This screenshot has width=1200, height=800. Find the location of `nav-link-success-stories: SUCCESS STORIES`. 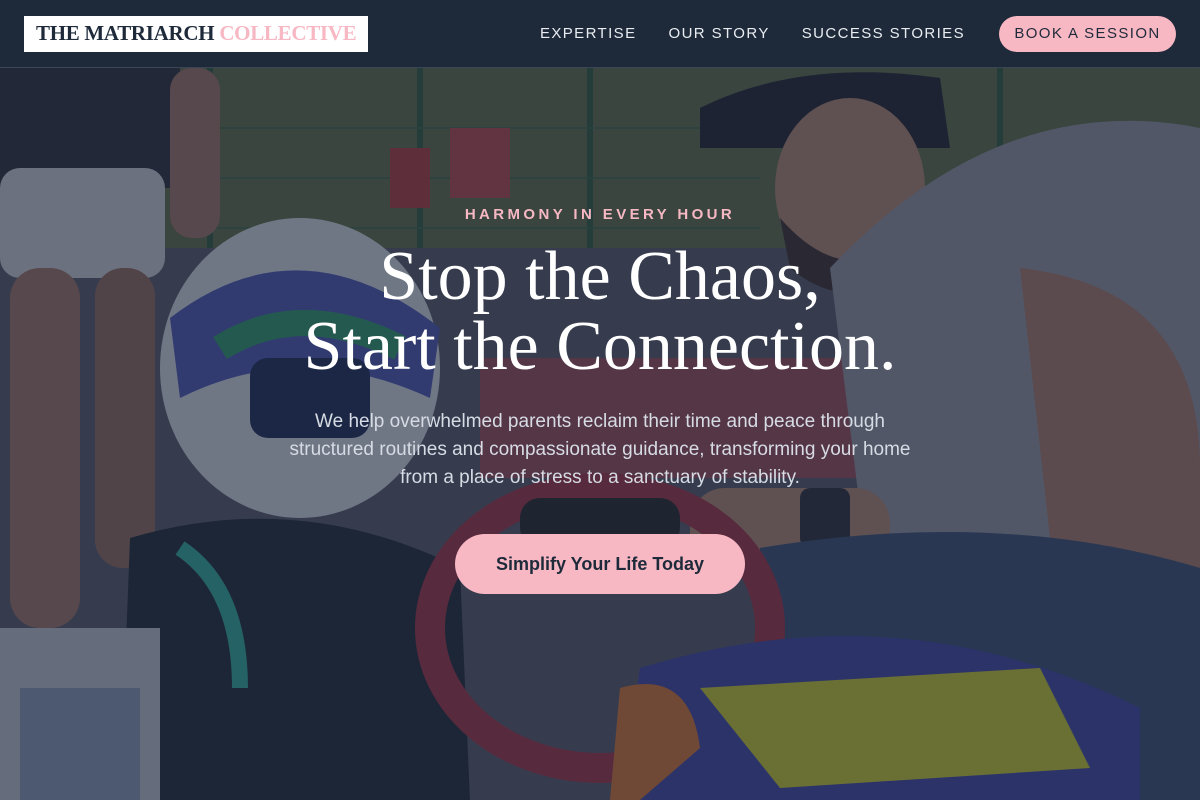

nav-link-success-stories: SUCCESS STORIES is located at coordinates (883, 33).